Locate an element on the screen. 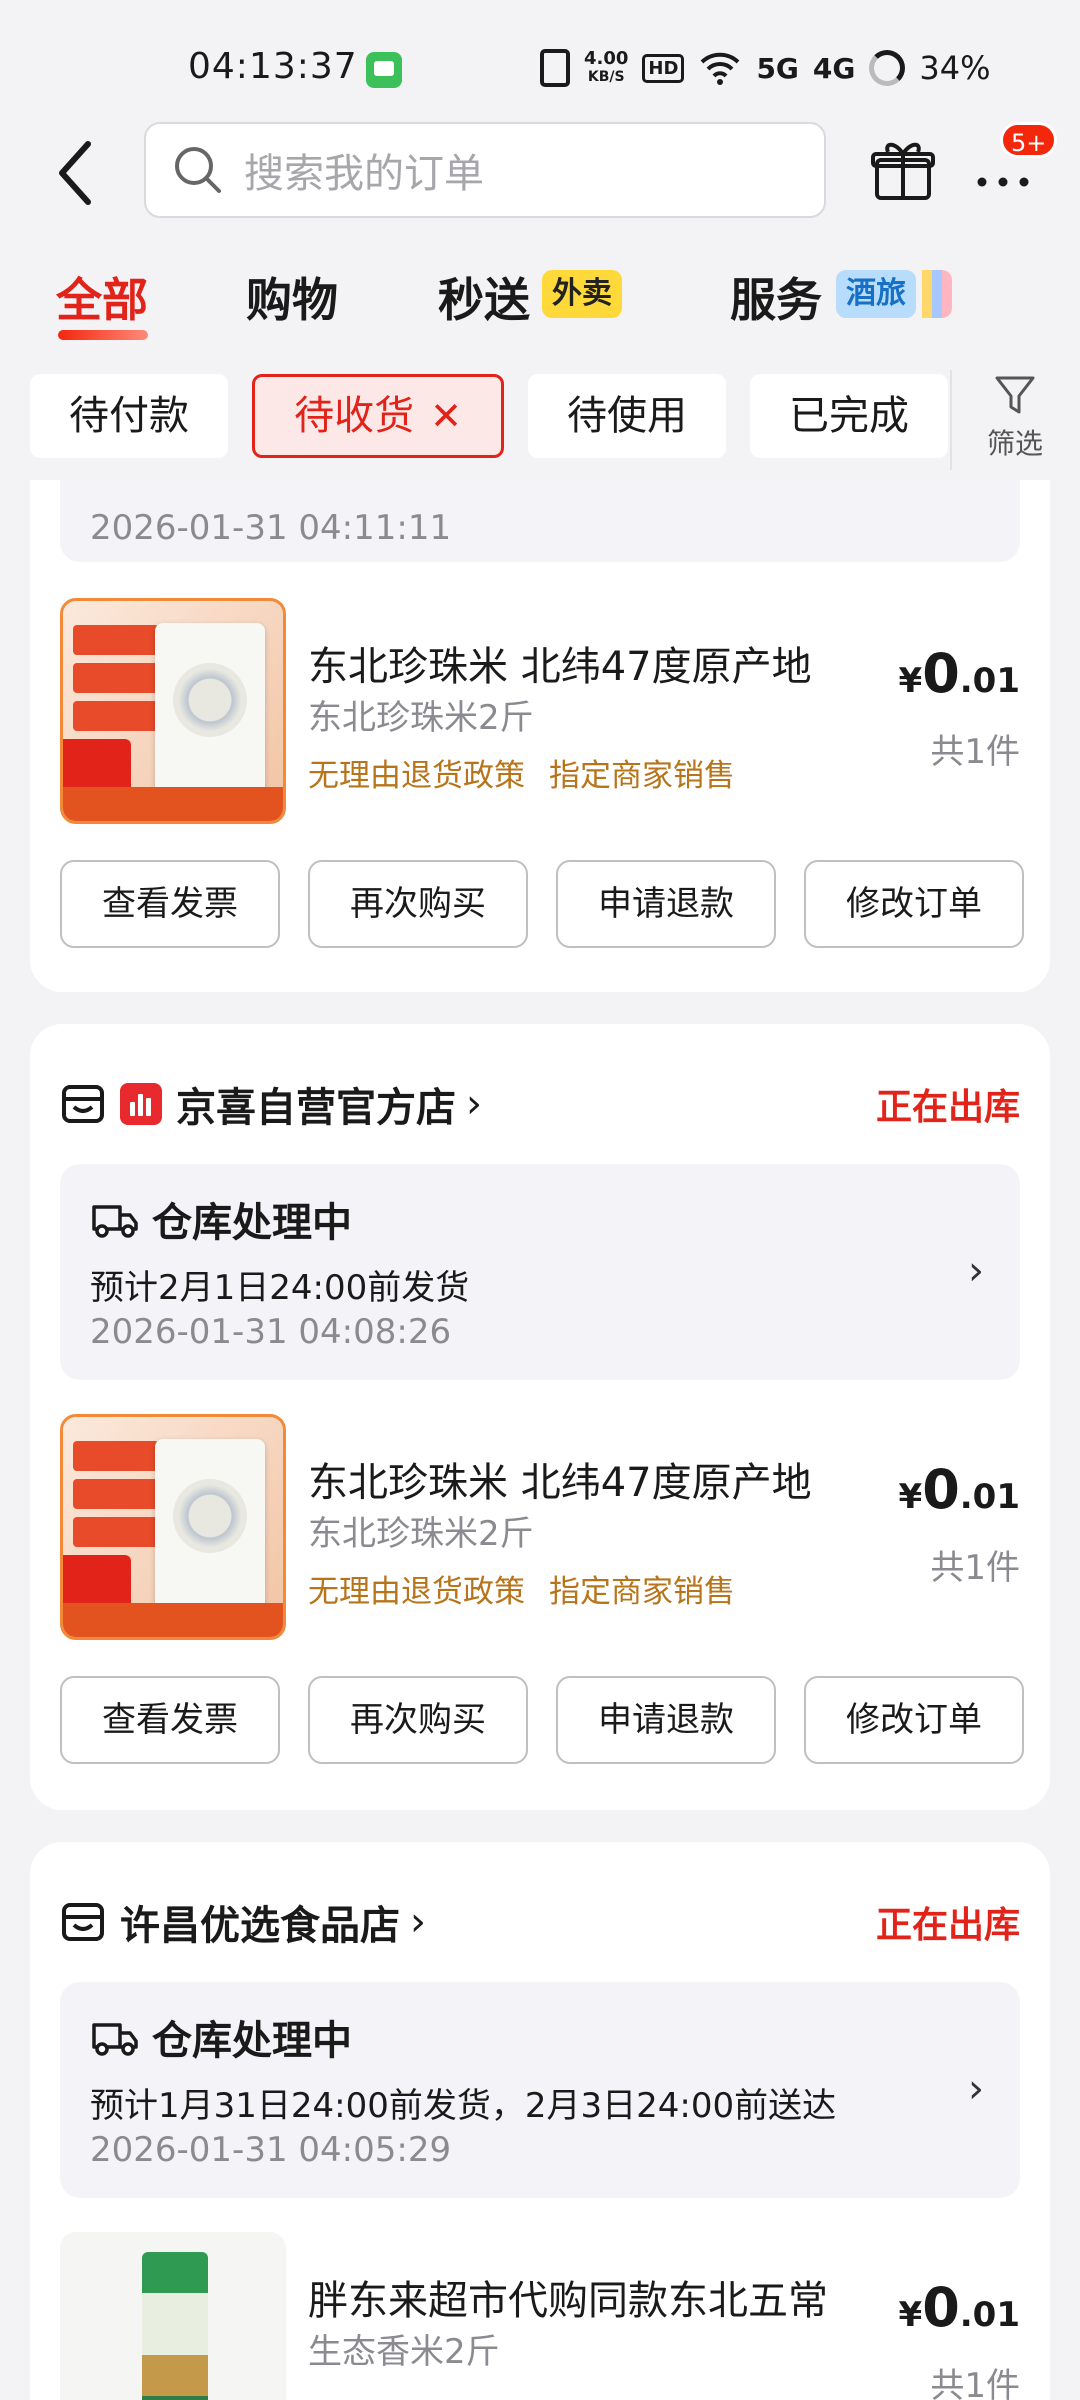  category-tabs: 全部 购物 秒送 外卖 服务 酒旅 is located at coordinates (540, 300).